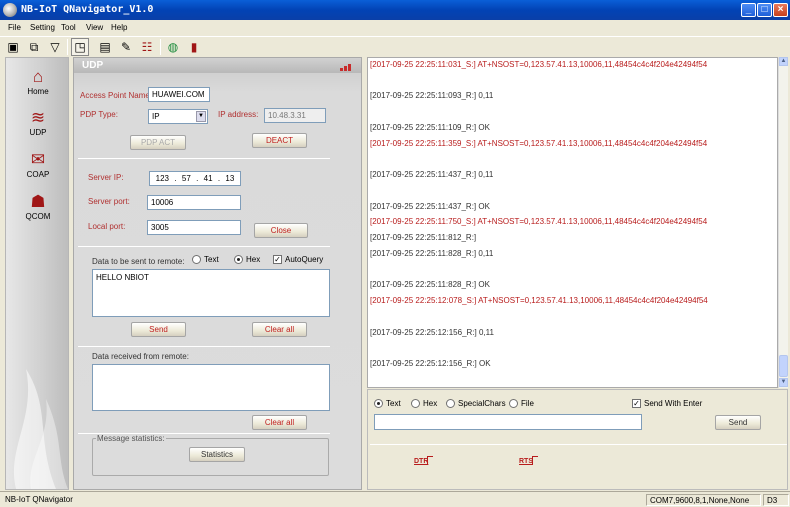  I want to click on window-title: NB-IoT QNavigator_V1.0, so click(87, 9).